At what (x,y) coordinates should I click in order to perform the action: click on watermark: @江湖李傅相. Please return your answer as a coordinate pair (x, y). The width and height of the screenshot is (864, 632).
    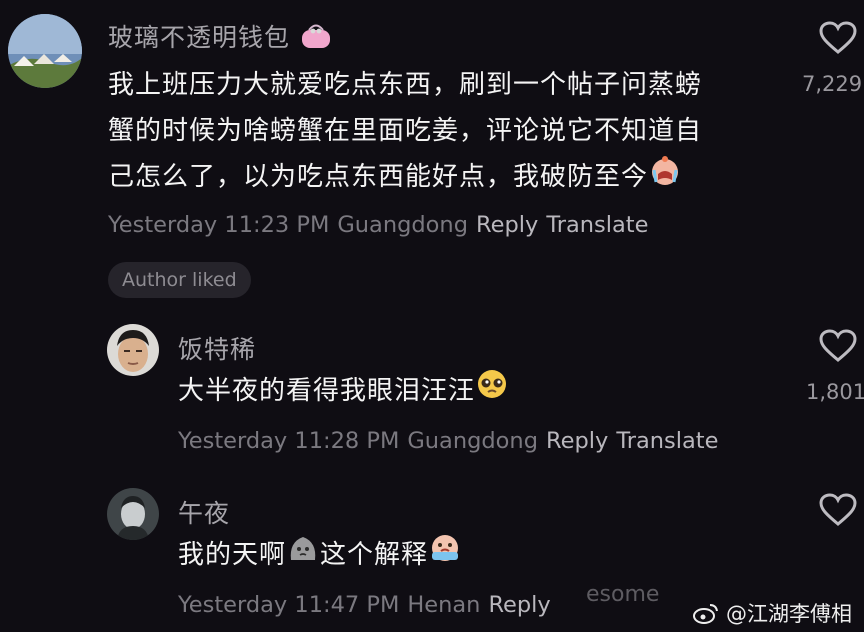
    Looking at the image, I should click on (772, 613).